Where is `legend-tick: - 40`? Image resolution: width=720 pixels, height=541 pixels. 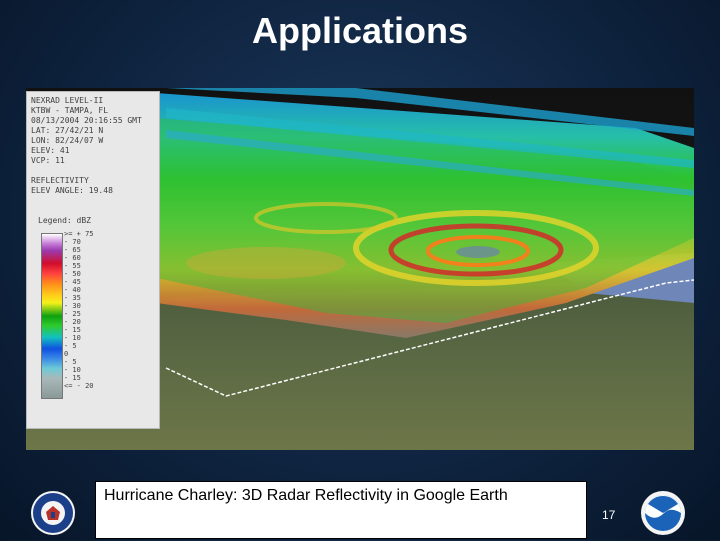 legend-tick: - 40 is located at coordinates (72, 290).